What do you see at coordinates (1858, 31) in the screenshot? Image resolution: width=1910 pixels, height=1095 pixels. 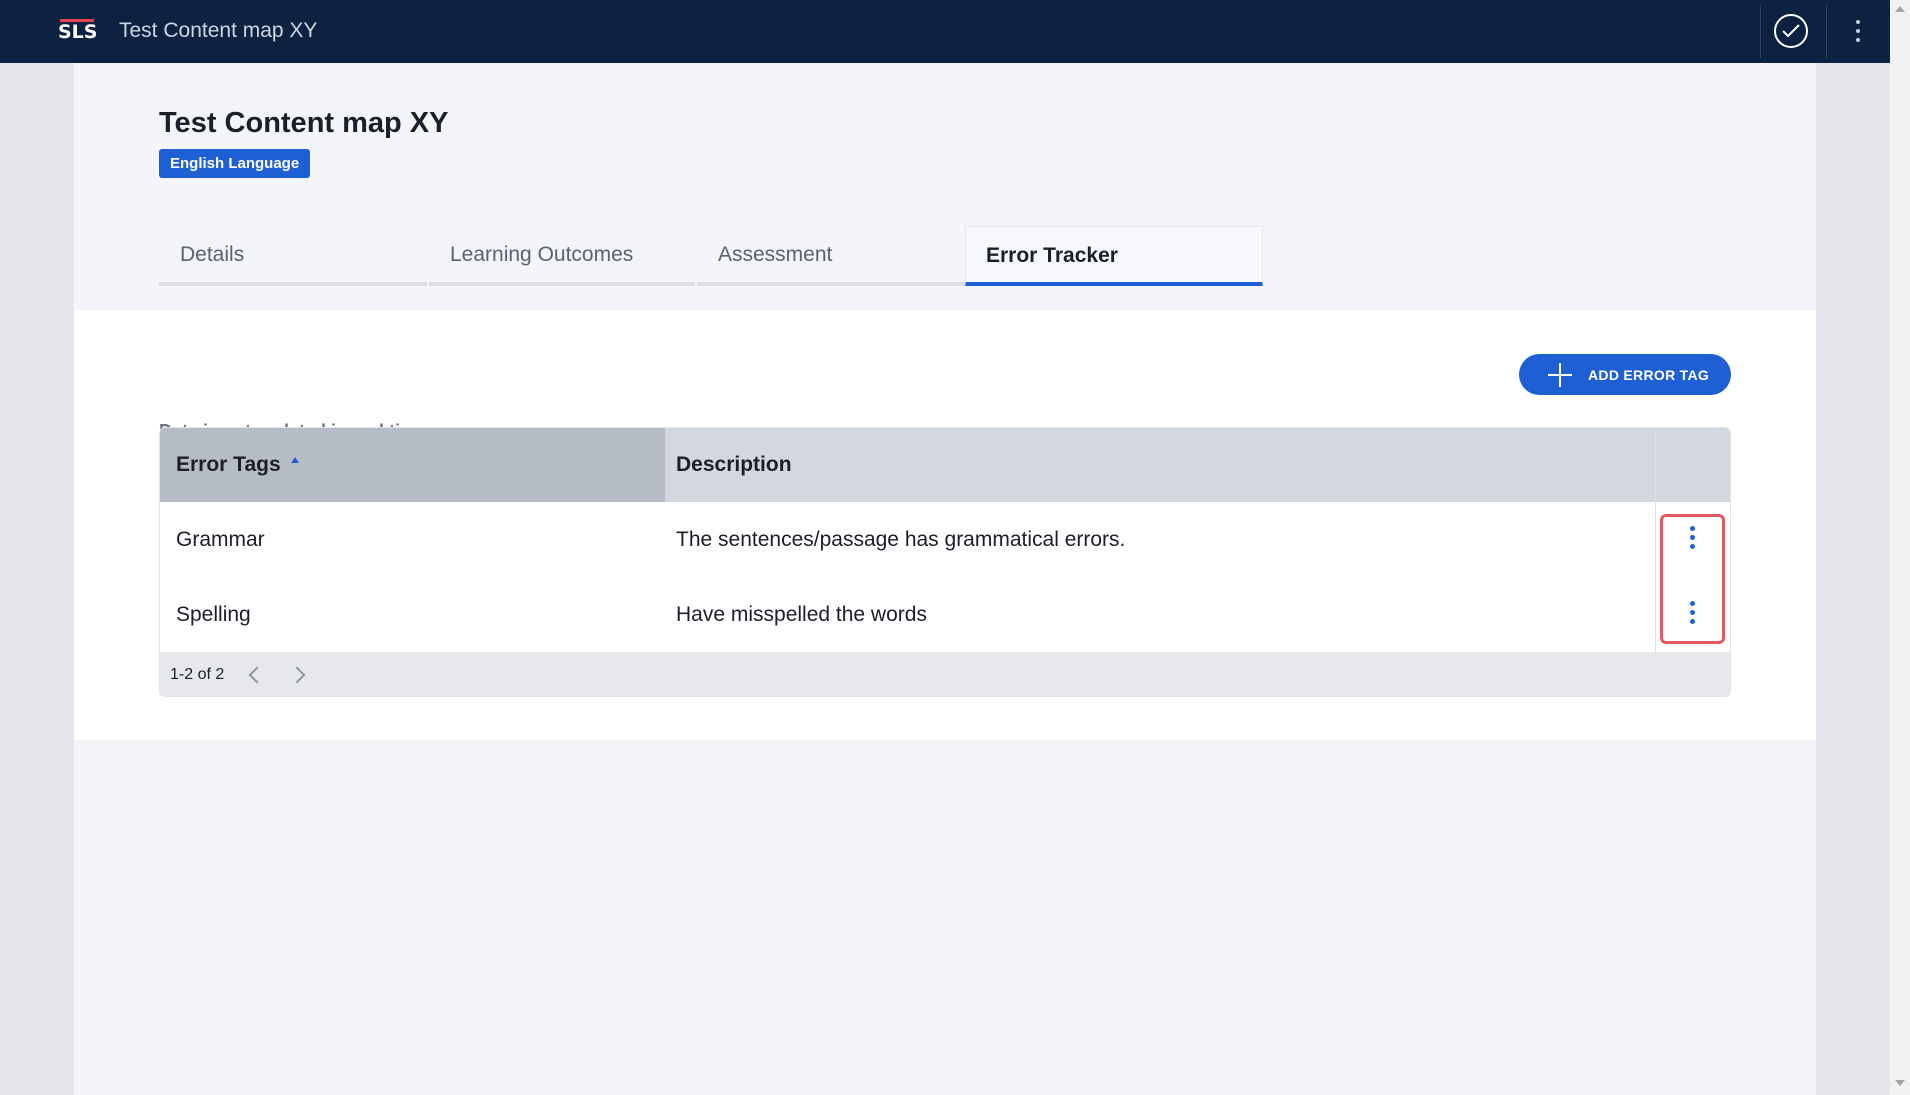 I see `more-vertical-icon` at bounding box center [1858, 31].